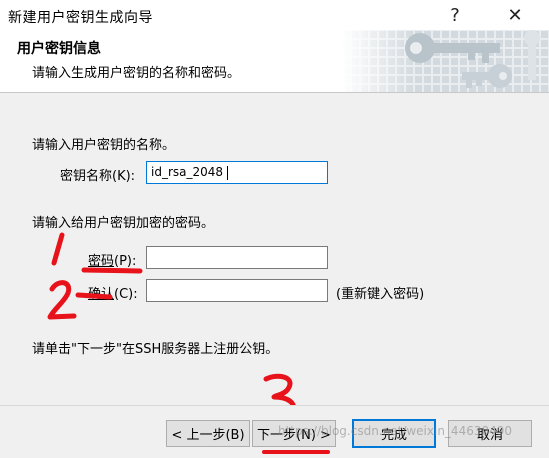 Image resolution: width=549 pixels, height=458 pixels. I want to click on title-bar: 新建用户密钥生成向导 ? ✕, so click(274, 15).